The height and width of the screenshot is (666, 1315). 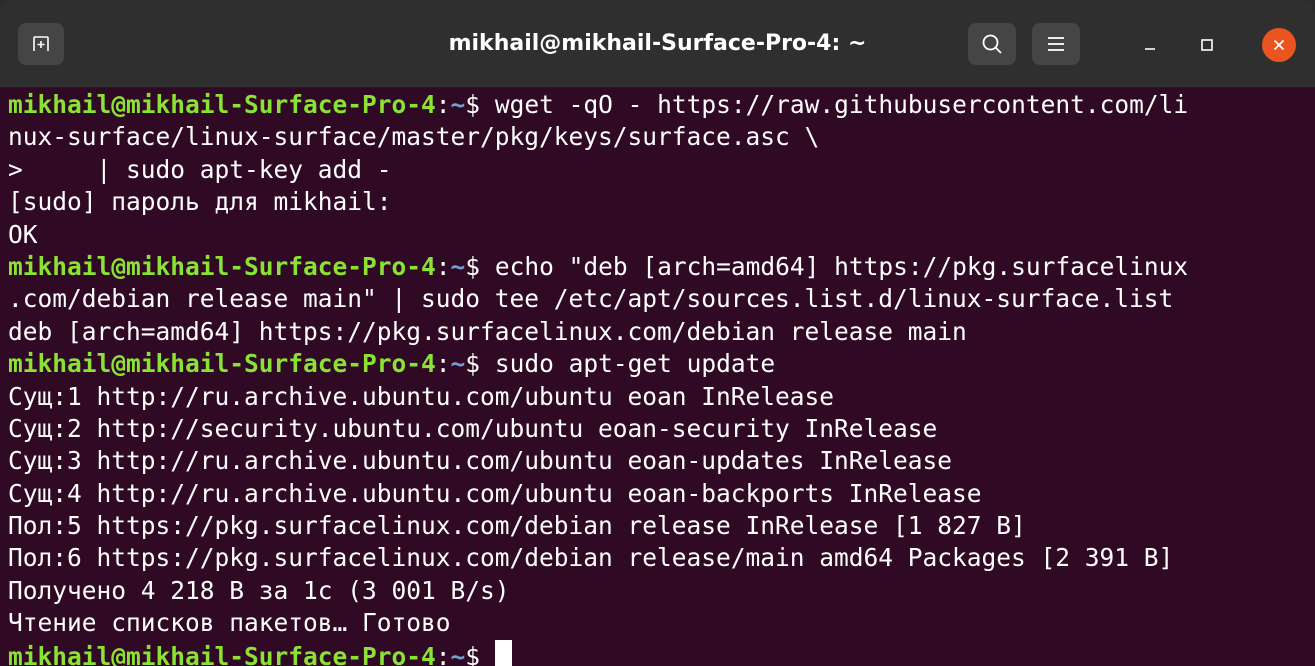 What do you see at coordinates (635, 364) in the screenshot?
I see `command-text: sudo apt-get update` at bounding box center [635, 364].